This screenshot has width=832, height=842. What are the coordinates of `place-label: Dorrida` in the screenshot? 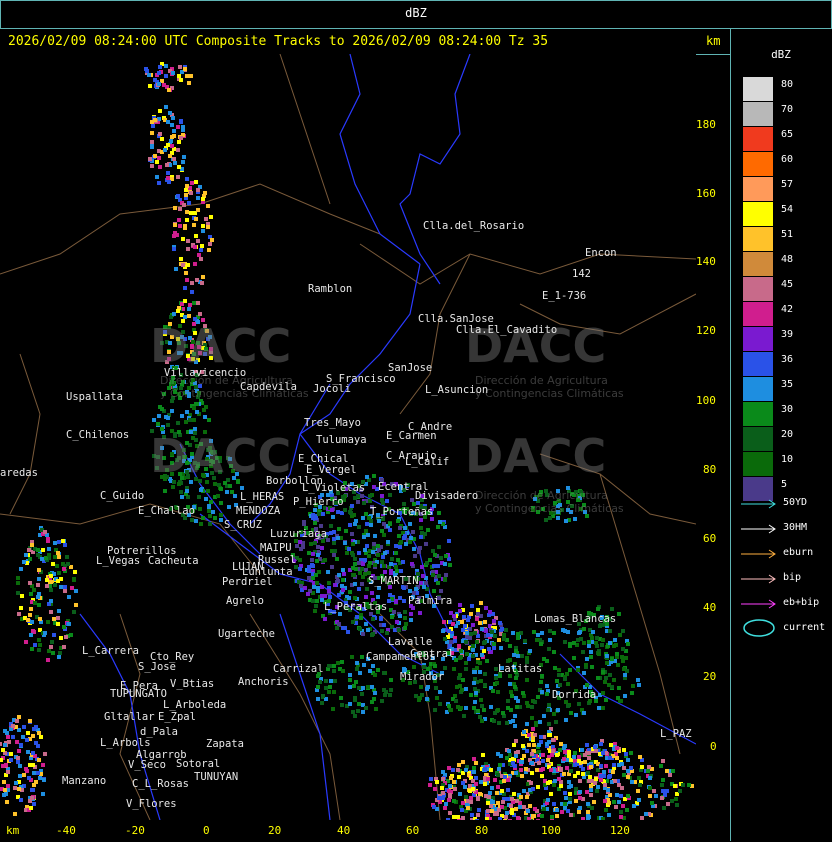 It's located at (574, 695).